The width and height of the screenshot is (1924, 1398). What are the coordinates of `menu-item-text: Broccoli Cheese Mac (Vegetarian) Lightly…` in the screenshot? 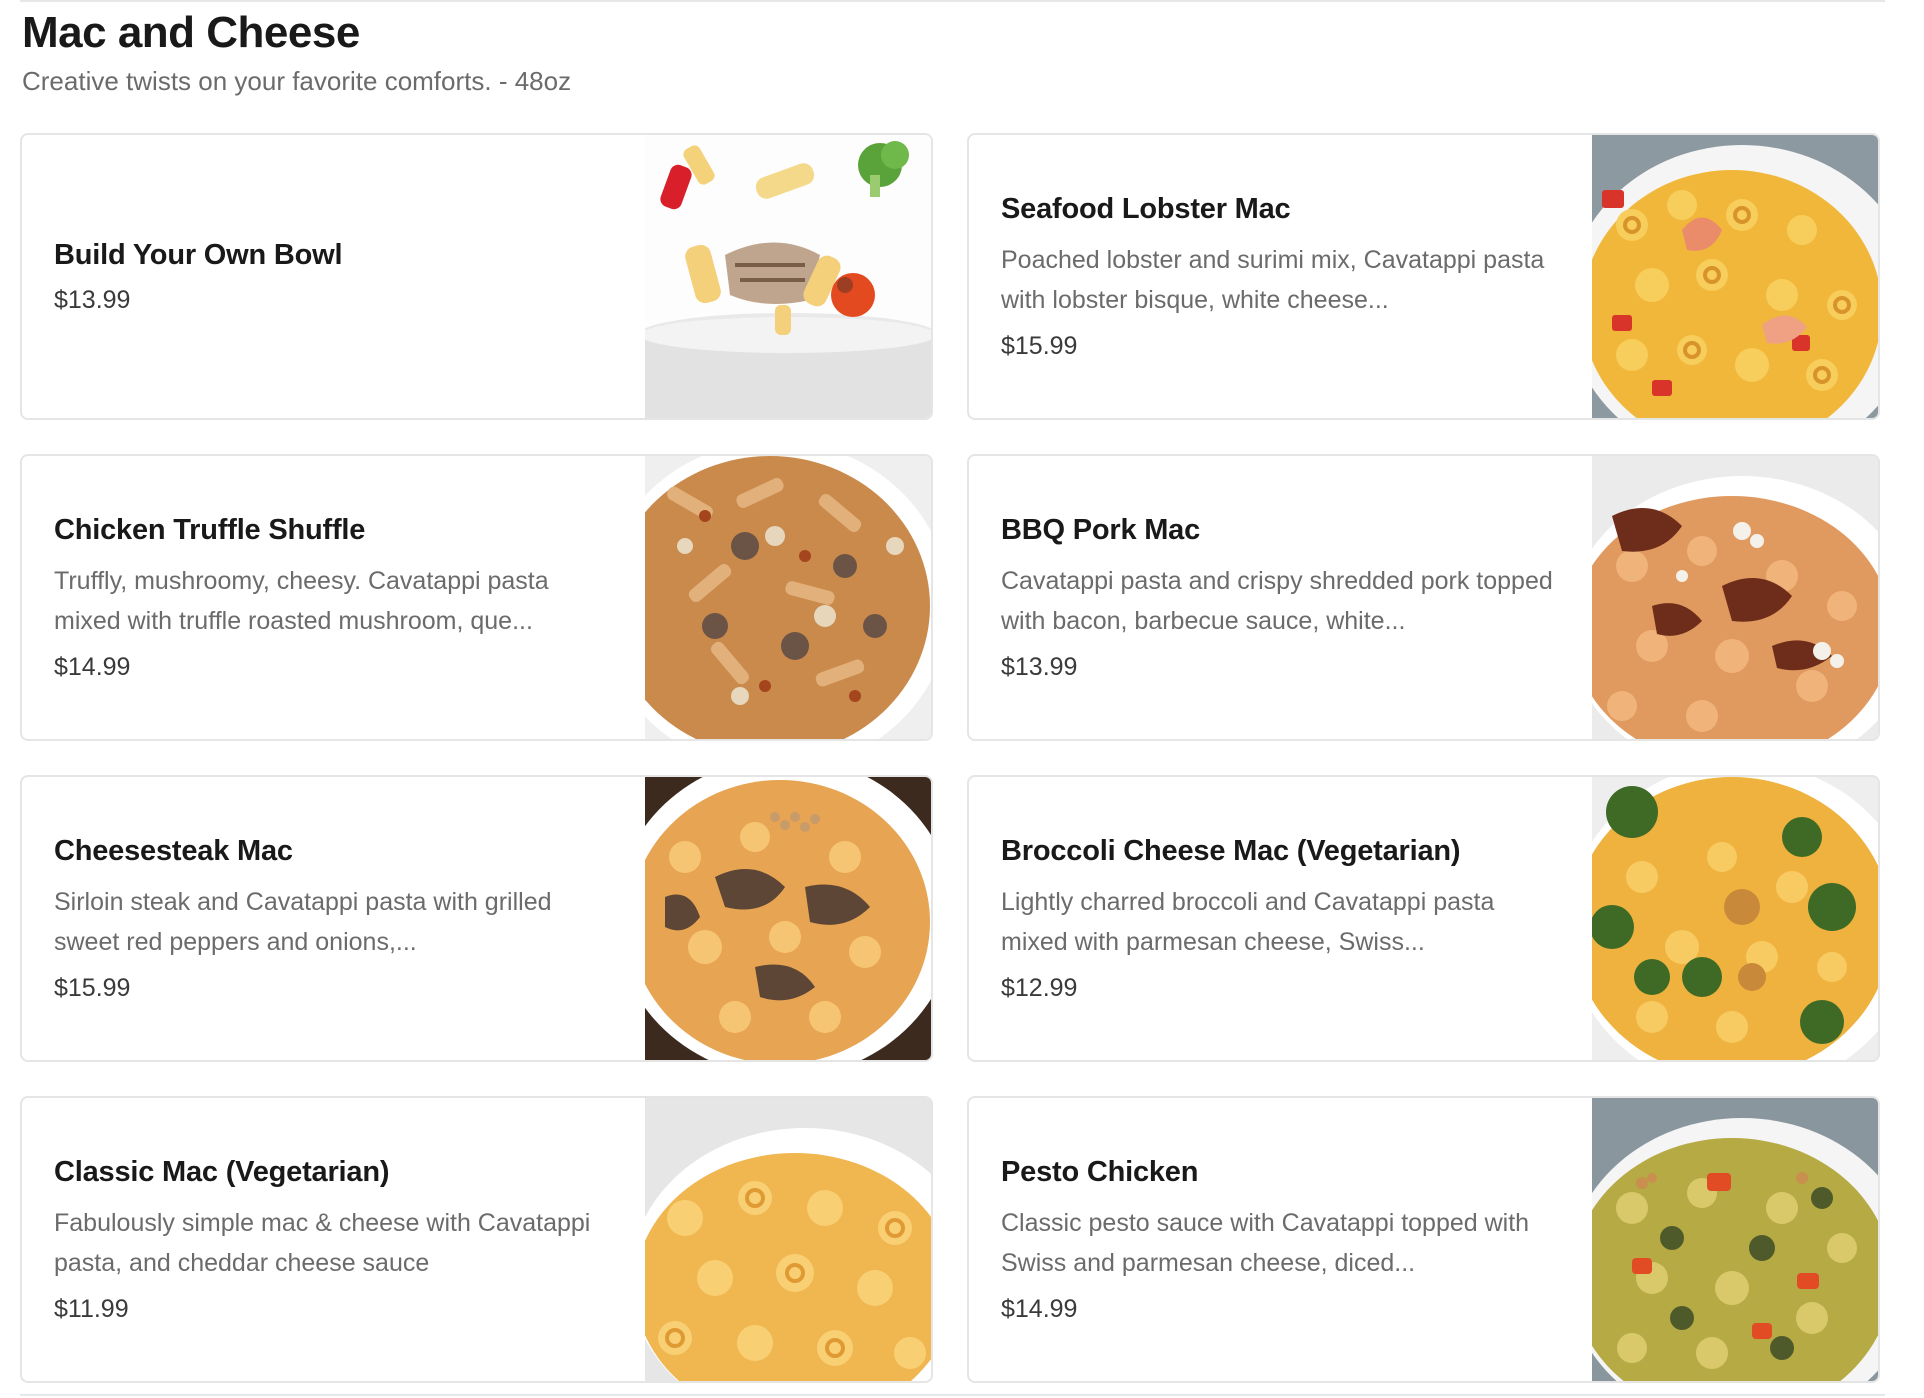 It's located at (1274, 918).